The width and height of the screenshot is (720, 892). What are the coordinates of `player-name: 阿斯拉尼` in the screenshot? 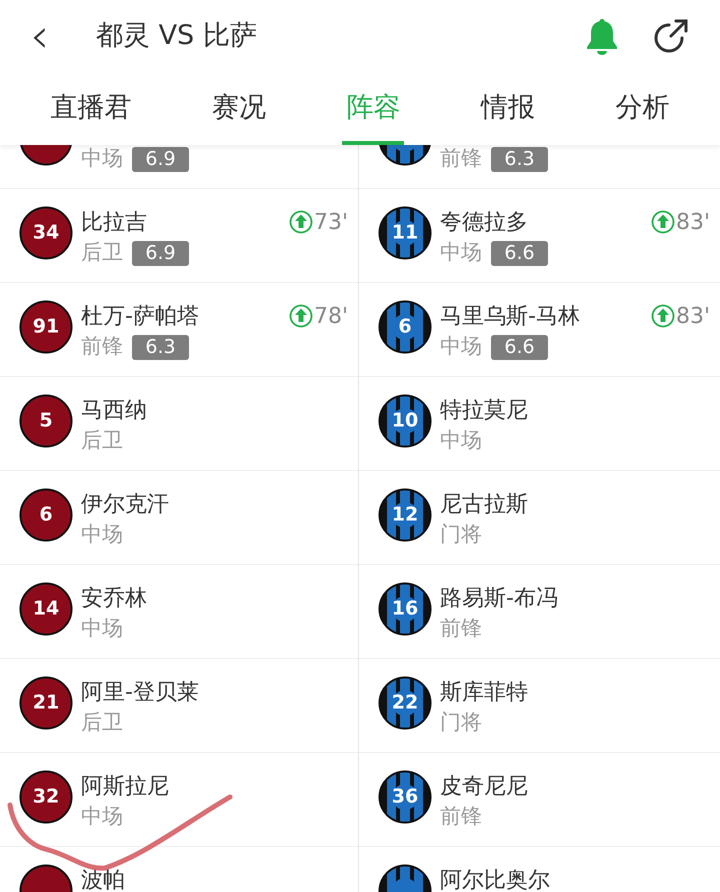 It's located at (125, 786).